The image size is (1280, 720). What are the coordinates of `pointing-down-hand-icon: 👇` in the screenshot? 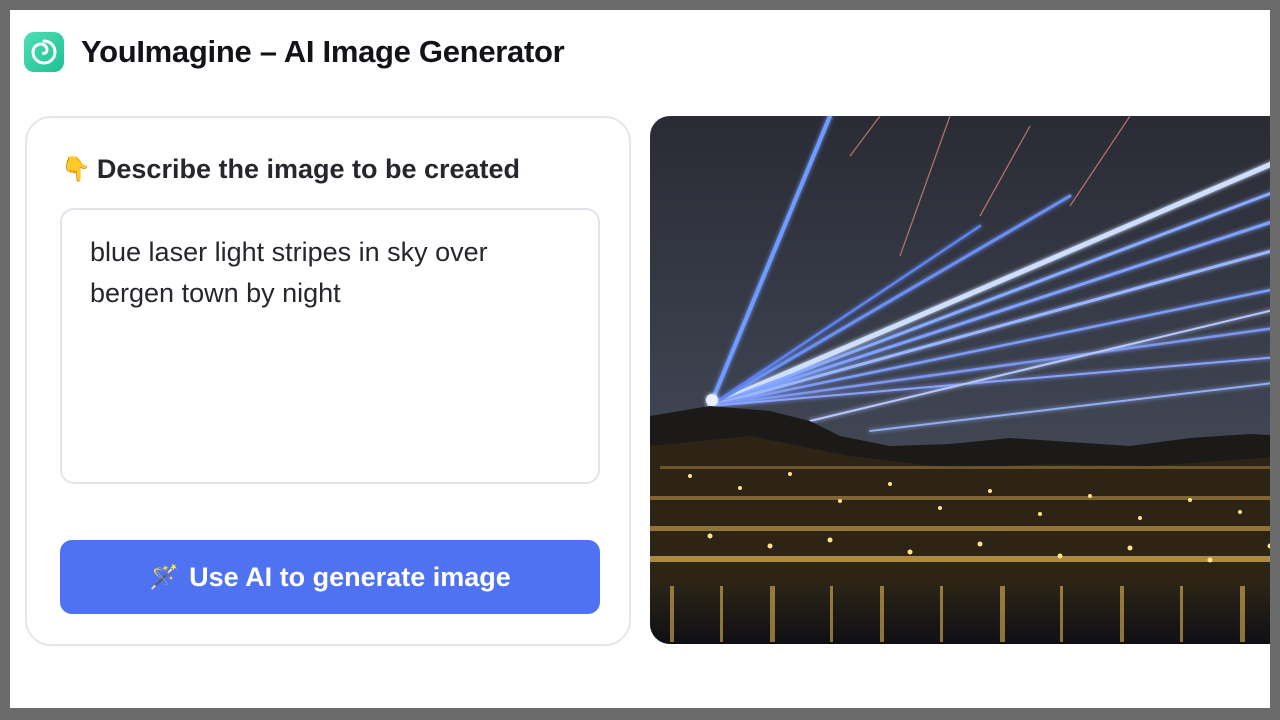 It's located at (76, 169).